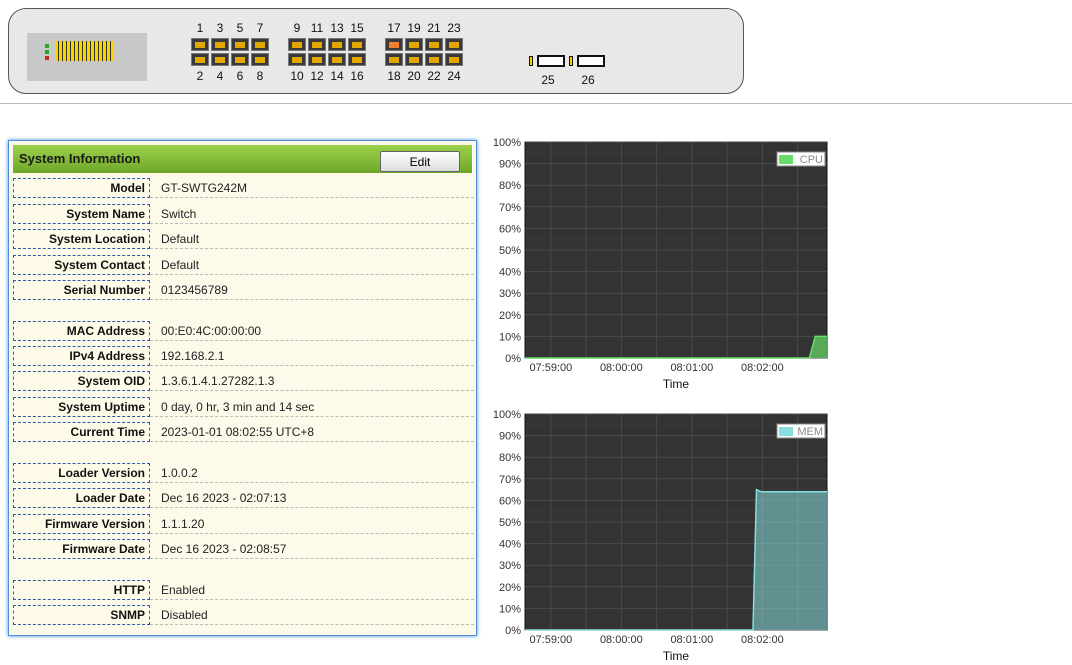 The image size is (1072, 665). What do you see at coordinates (786, 159) in the screenshot?
I see `legend-swatch` at bounding box center [786, 159].